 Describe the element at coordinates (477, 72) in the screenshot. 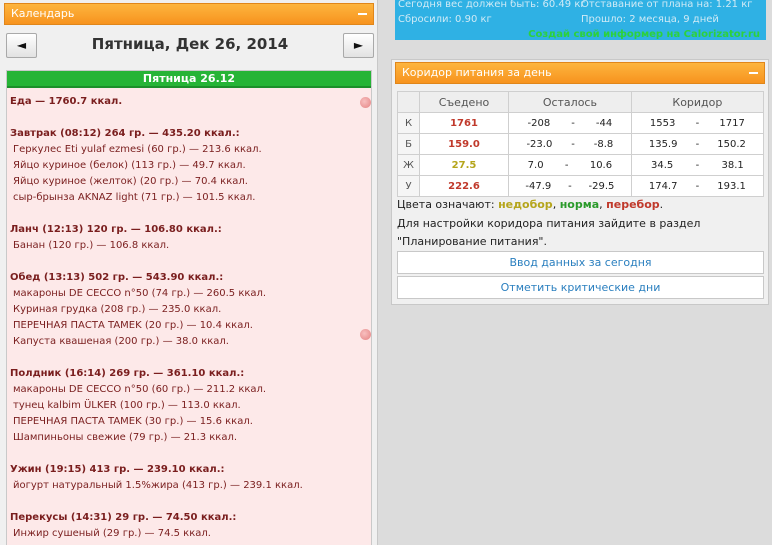

I see `corridor-header-title: Коридор питания за день` at that location.